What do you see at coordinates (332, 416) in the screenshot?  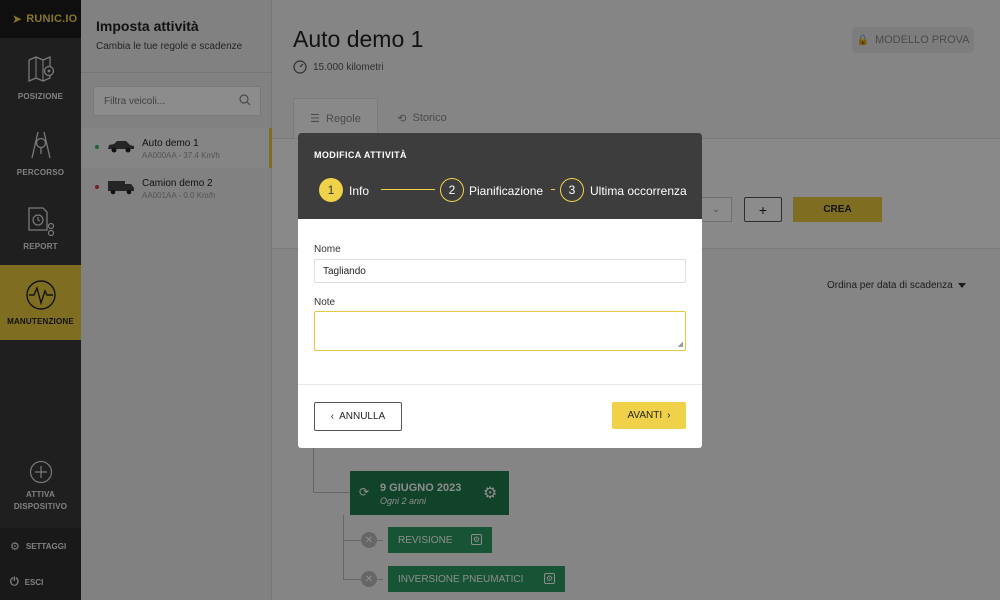 I see `chevron-left-icon: ‹` at bounding box center [332, 416].